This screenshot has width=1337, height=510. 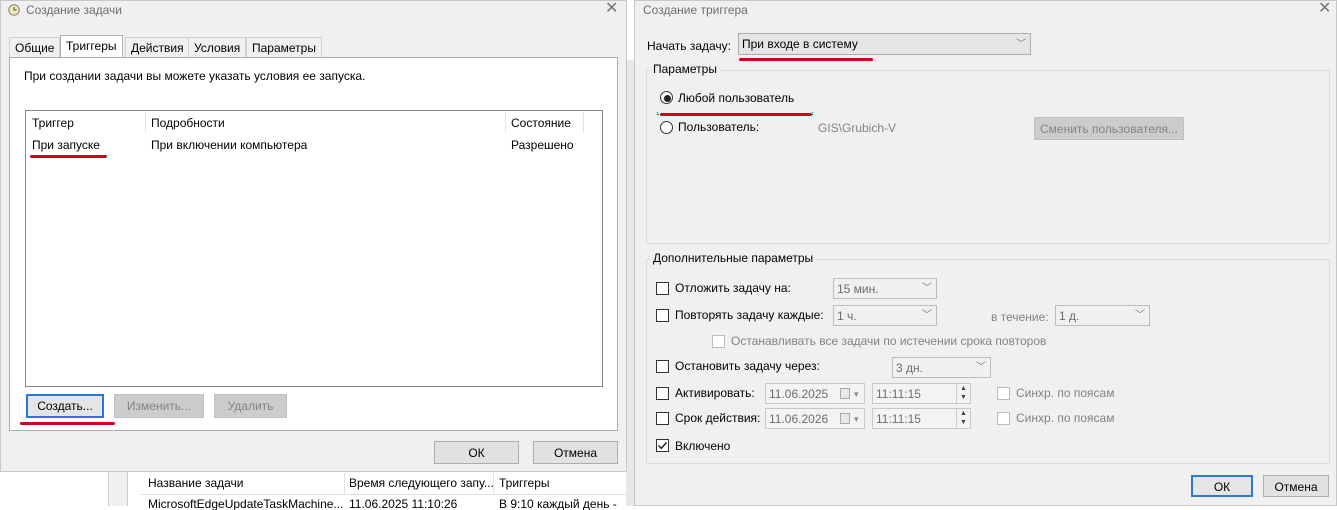 I want to click on sync-timezone-label-2: Синхр. по поясам, so click(x=1065, y=418).